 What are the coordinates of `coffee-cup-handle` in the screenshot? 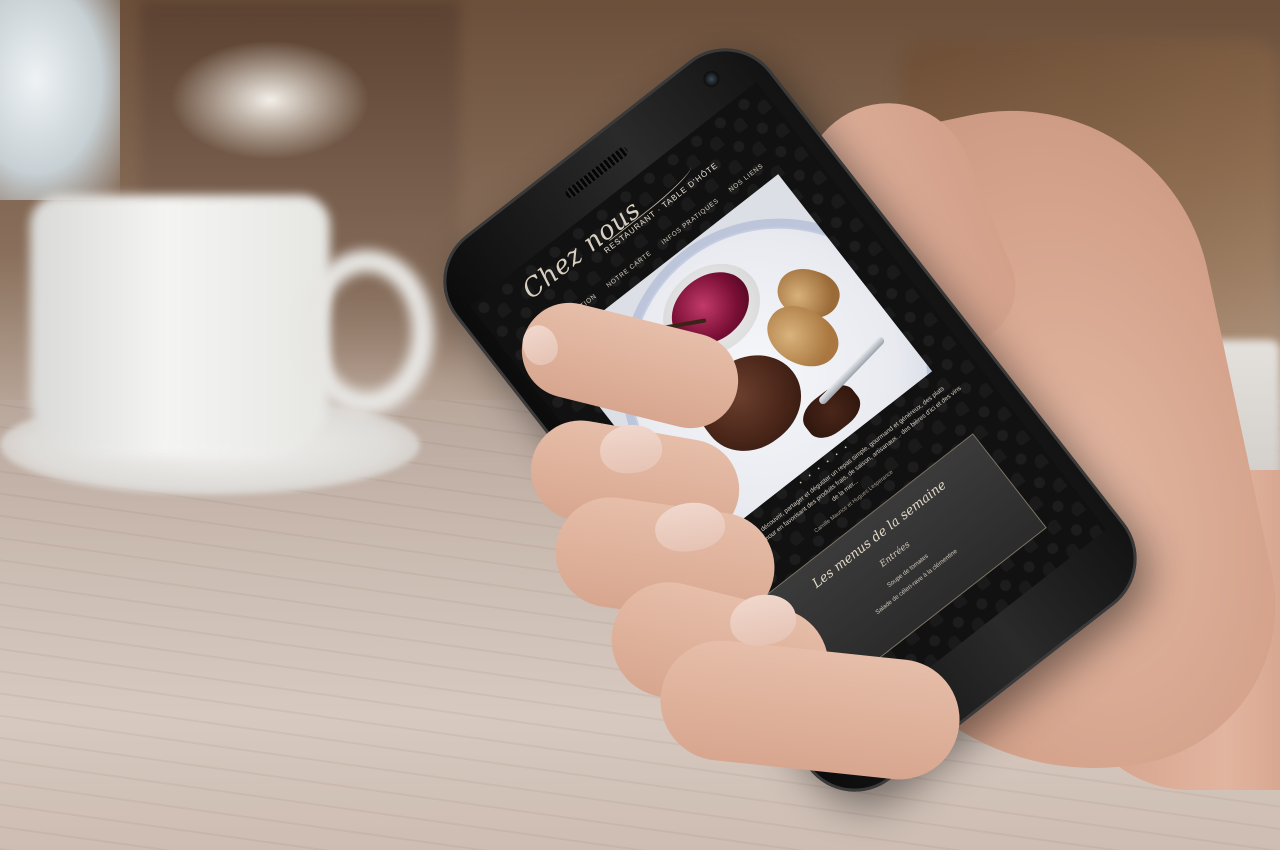 It's located at (367, 332).